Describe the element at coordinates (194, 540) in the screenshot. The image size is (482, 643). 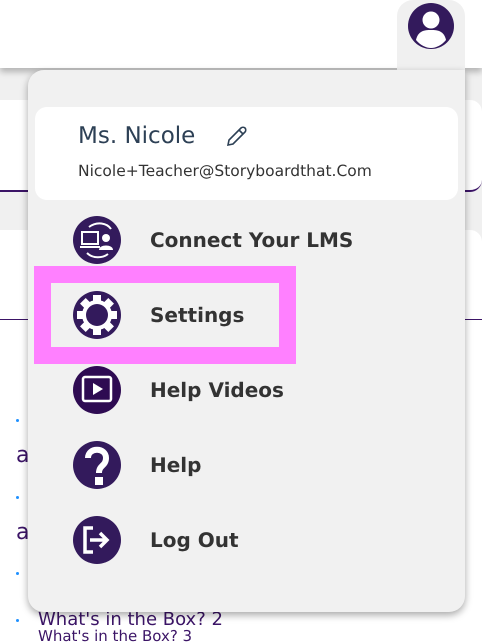
I see `menu-item-link: Log Out` at that location.